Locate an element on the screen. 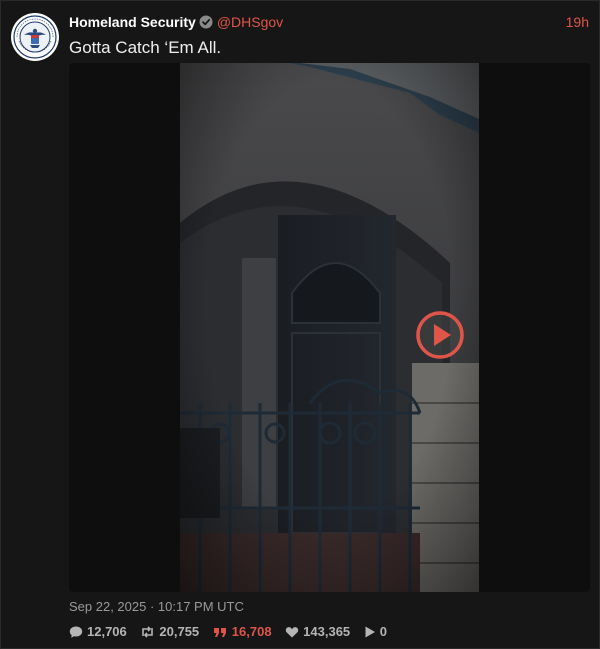 Image resolution: width=600 pixels, height=649 pixels. heart-icon is located at coordinates (292, 632).